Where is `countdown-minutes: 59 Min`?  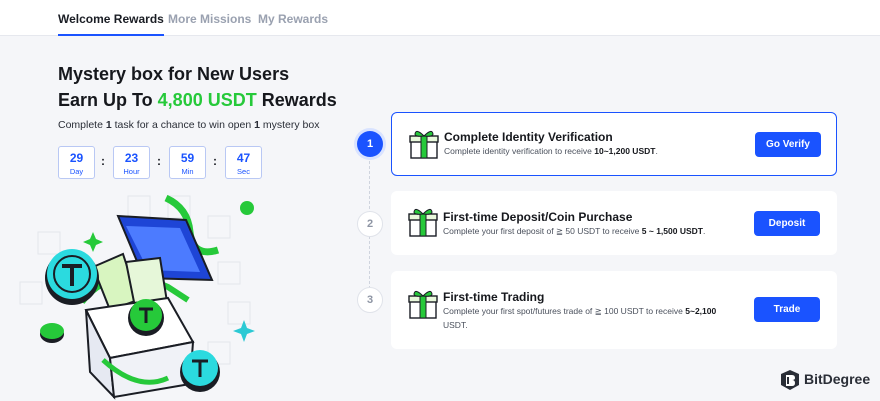
countdown-minutes: 59 Min is located at coordinates (187, 162).